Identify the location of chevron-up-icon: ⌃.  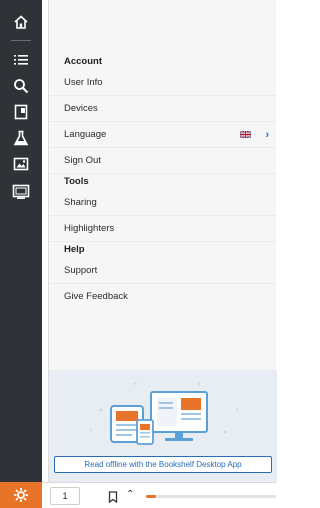
(130, 494).